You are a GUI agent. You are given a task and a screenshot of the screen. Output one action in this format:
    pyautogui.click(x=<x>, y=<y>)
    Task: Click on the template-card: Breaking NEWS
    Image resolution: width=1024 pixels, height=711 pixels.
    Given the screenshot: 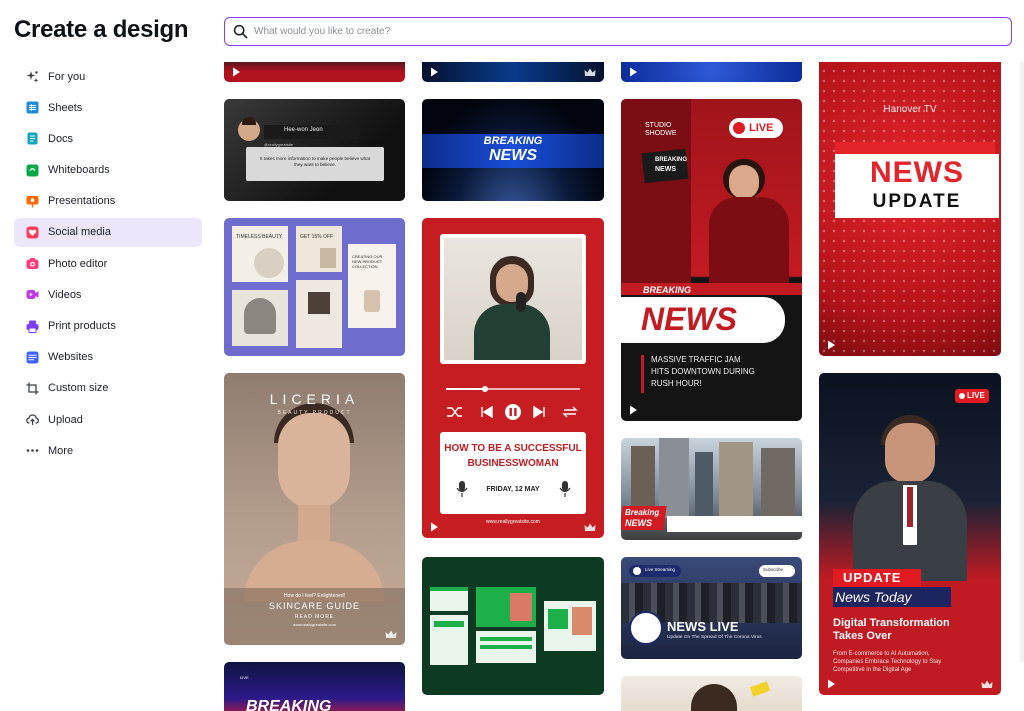 What is the action you would take?
    pyautogui.click(x=711, y=489)
    